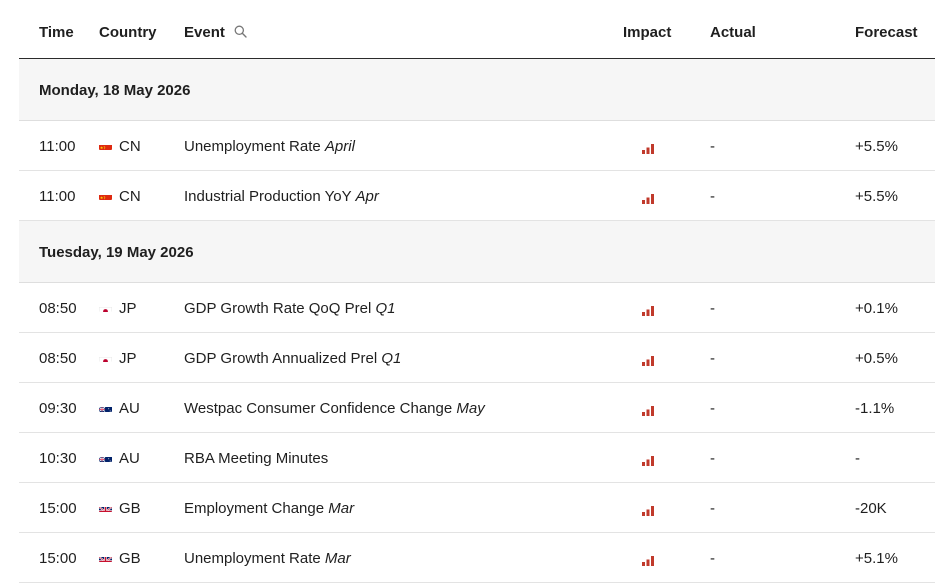  Describe the element at coordinates (470, 408) in the screenshot. I see `event-period: May` at that location.